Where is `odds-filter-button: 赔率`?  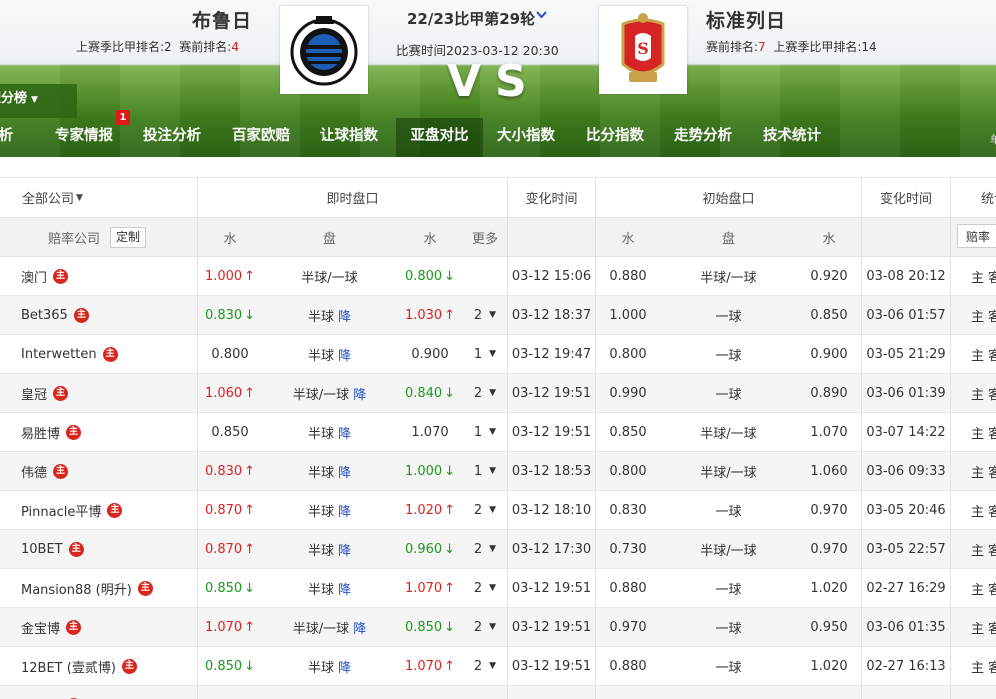
odds-filter-button: 赔率 is located at coordinates (976, 236).